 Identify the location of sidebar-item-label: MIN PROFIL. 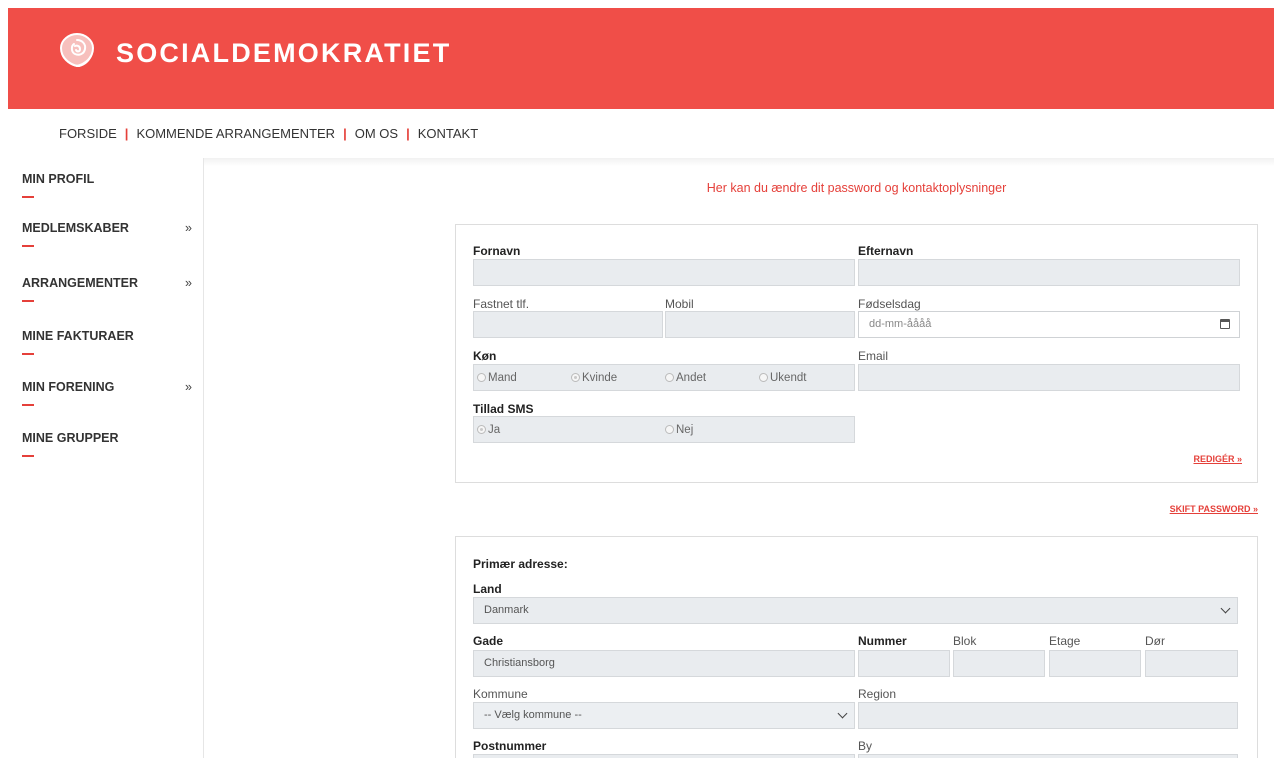
(58, 179).